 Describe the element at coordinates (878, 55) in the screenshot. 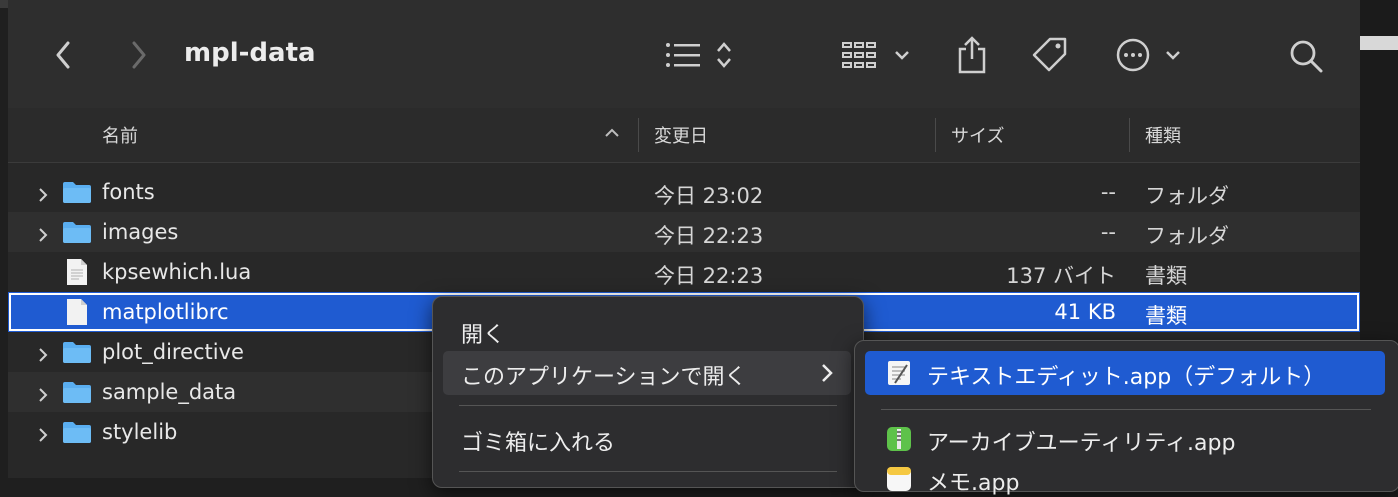

I see `grid-group-icon` at that location.